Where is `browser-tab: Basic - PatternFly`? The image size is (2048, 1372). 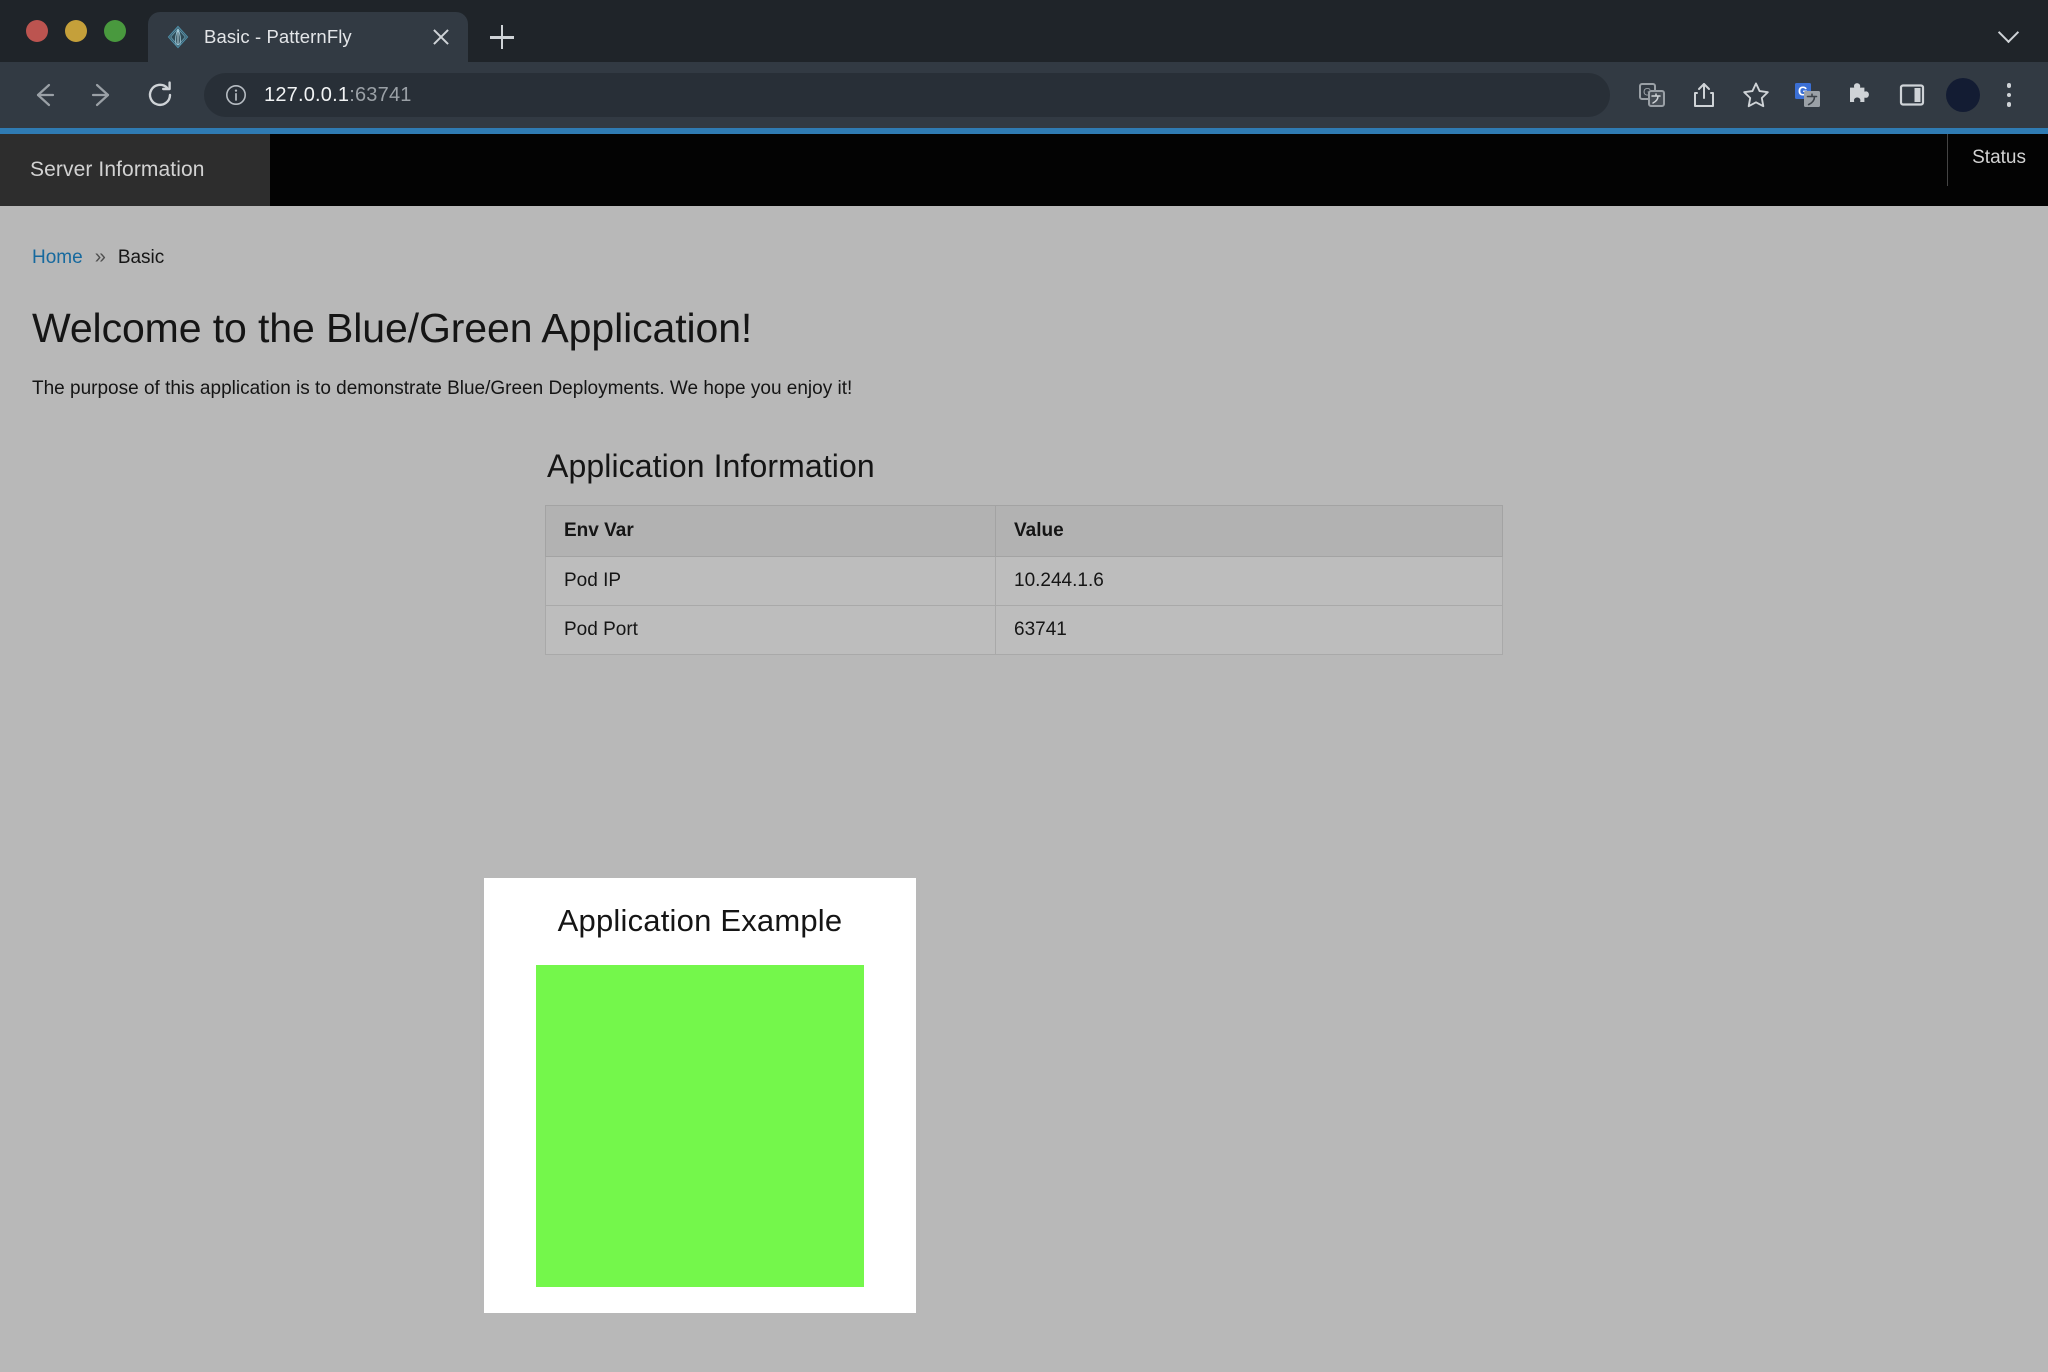 browser-tab: Basic - PatternFly is located at coordinates (308, 37).